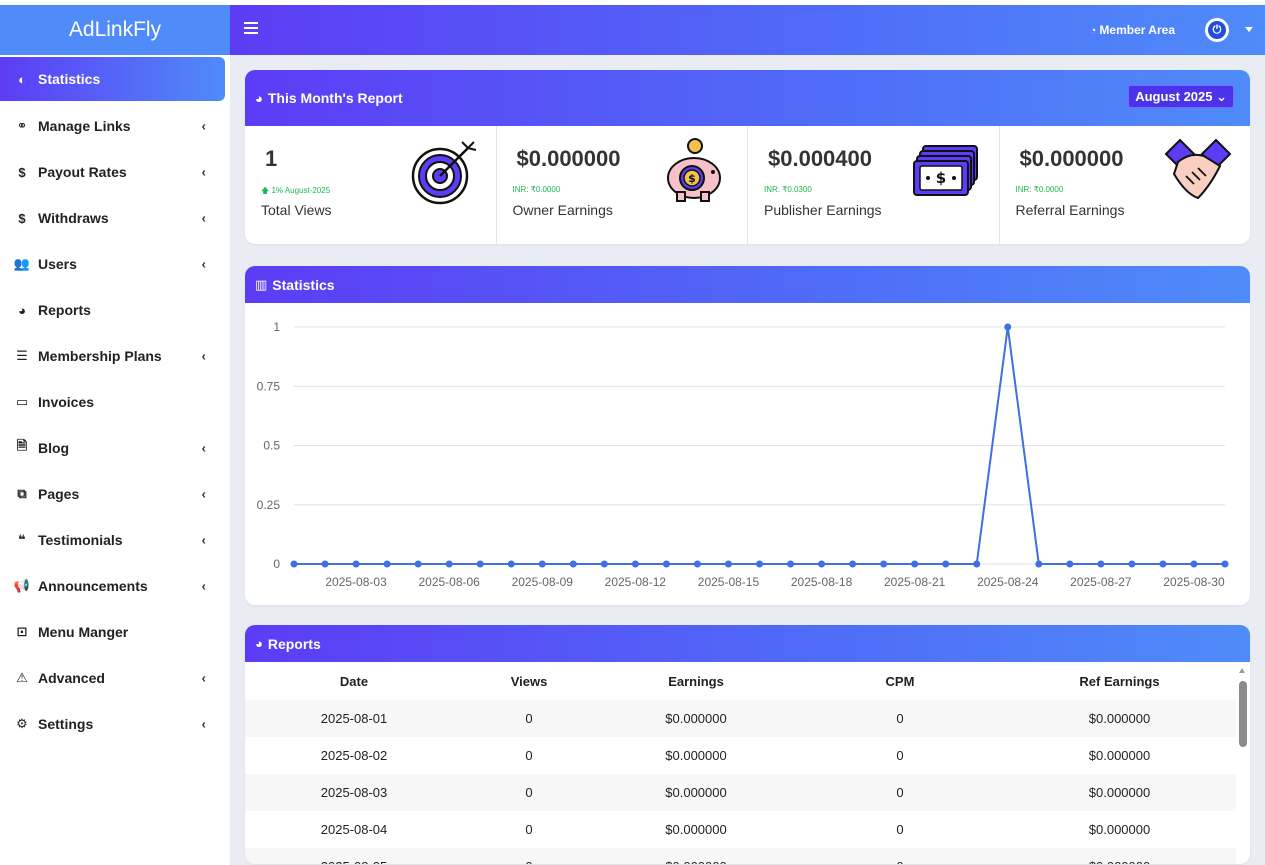 The image size is (1265, 865). I want to click on statistics-card-title: Statistics, so click(303, 284).